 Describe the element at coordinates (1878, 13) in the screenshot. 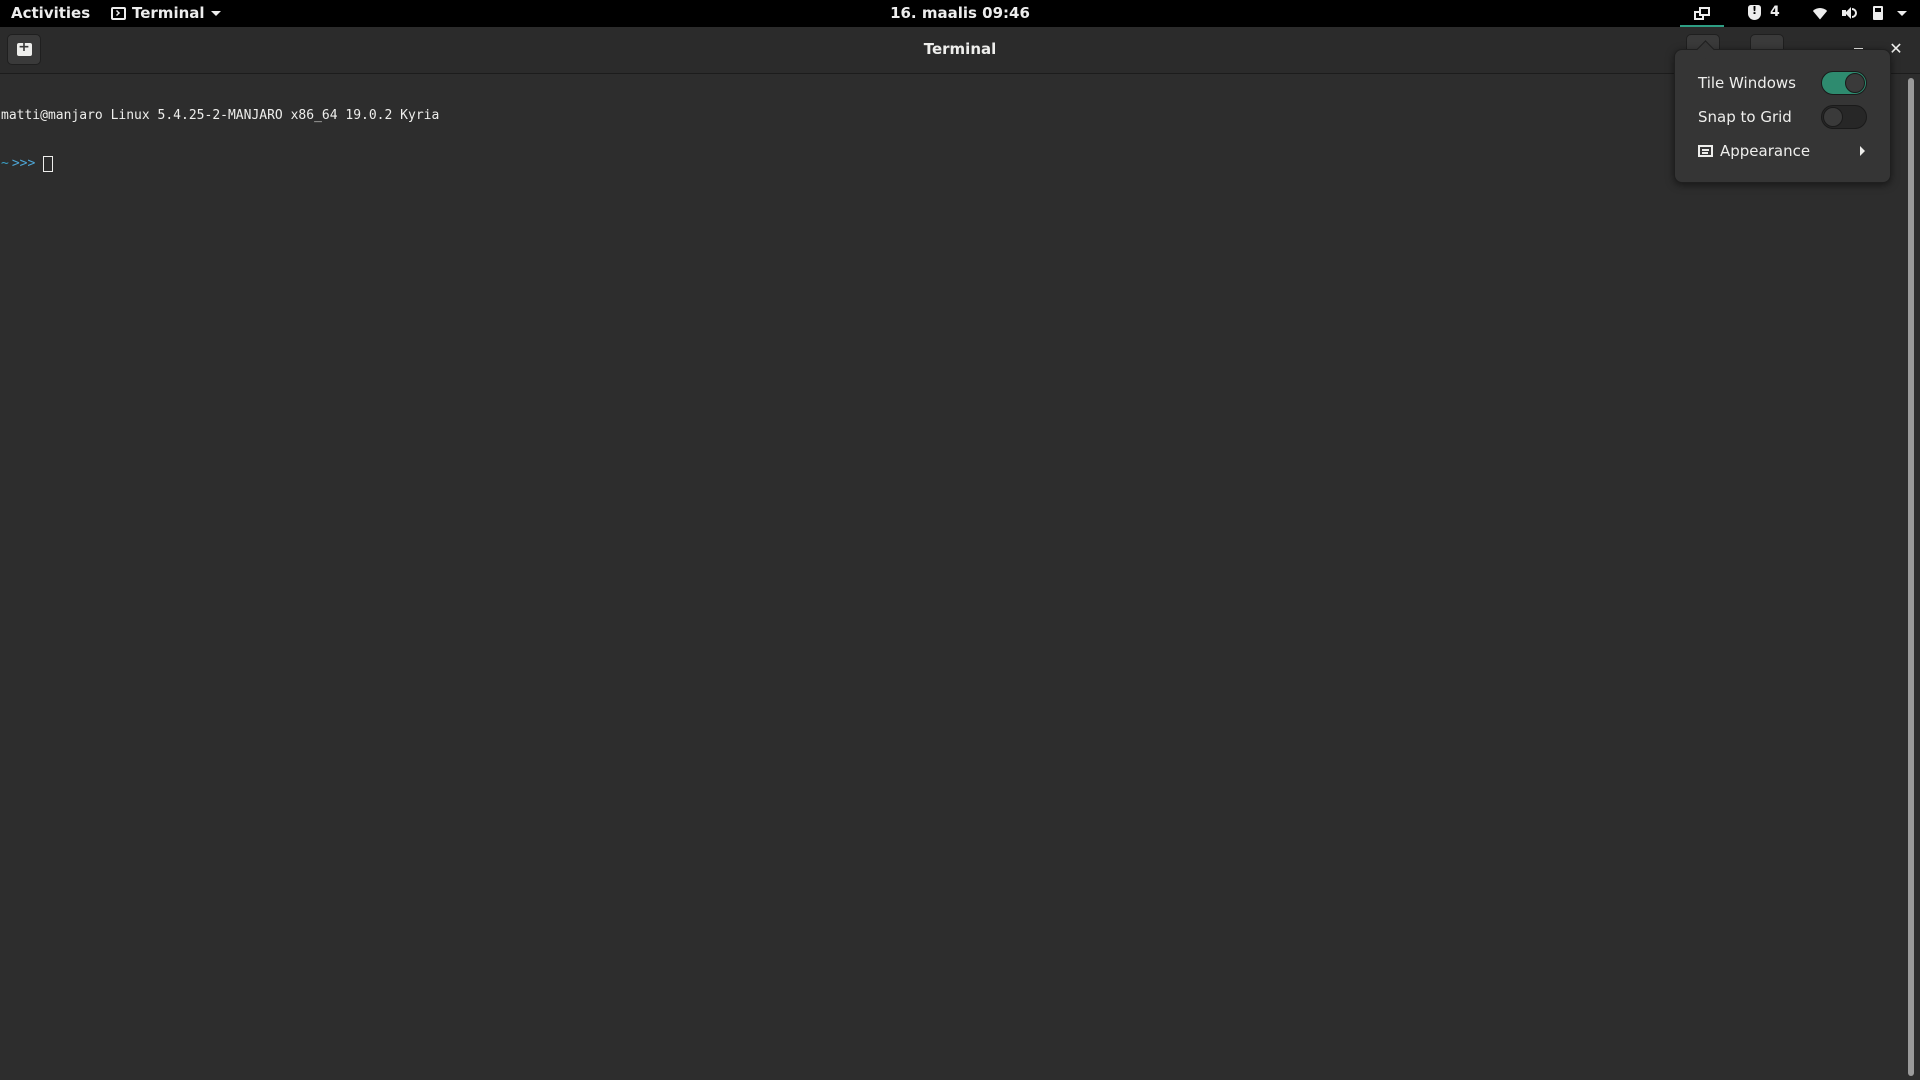

I see `battery-icon` at that location.